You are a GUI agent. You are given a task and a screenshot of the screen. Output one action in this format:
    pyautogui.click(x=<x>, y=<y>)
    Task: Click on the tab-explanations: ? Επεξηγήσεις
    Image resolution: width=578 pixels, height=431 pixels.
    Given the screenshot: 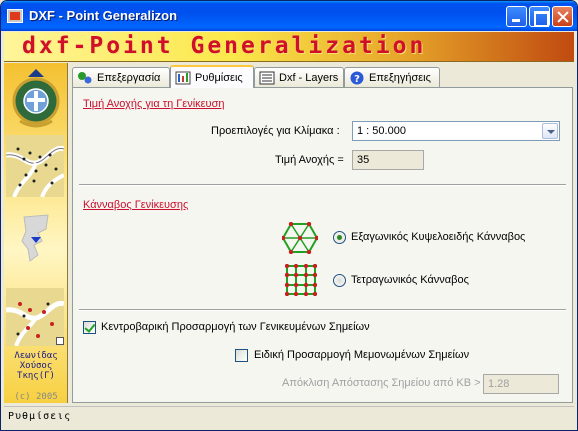 What is the action you would take?
    pyautogui.click(x=392, y=77)
    